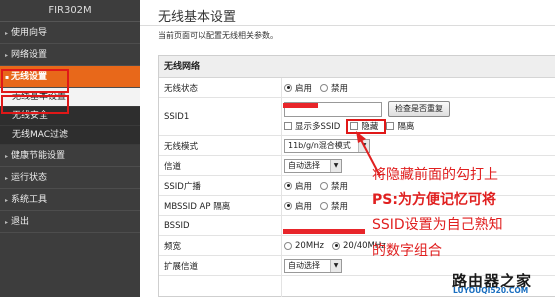 This screenshot has width=555, height=297. What do you see at coordinates (197, 17) in the screenshot?
I see `page-title: 无线基本设置` at bounding box center [197, 17].